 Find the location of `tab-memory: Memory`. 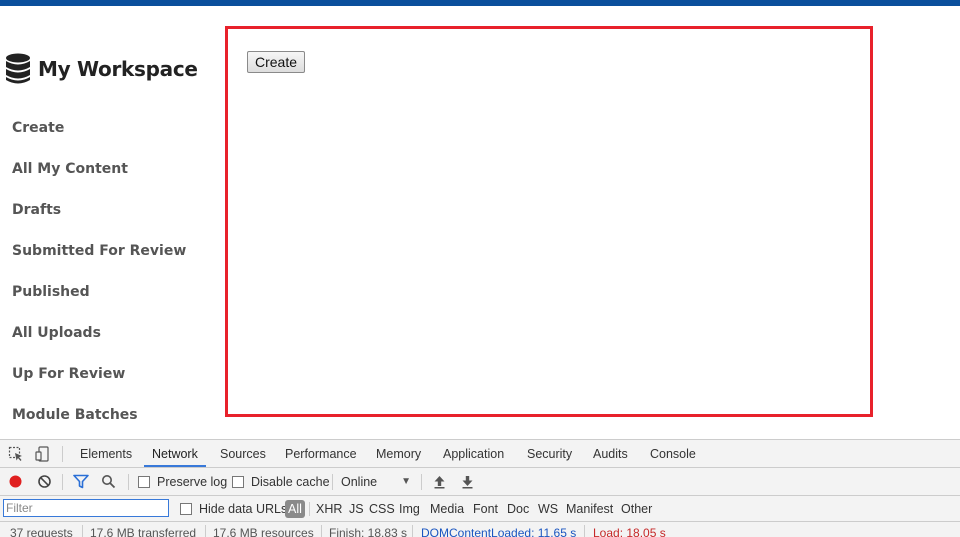

tab-memory: Memory is located at coordinates (398, 453).